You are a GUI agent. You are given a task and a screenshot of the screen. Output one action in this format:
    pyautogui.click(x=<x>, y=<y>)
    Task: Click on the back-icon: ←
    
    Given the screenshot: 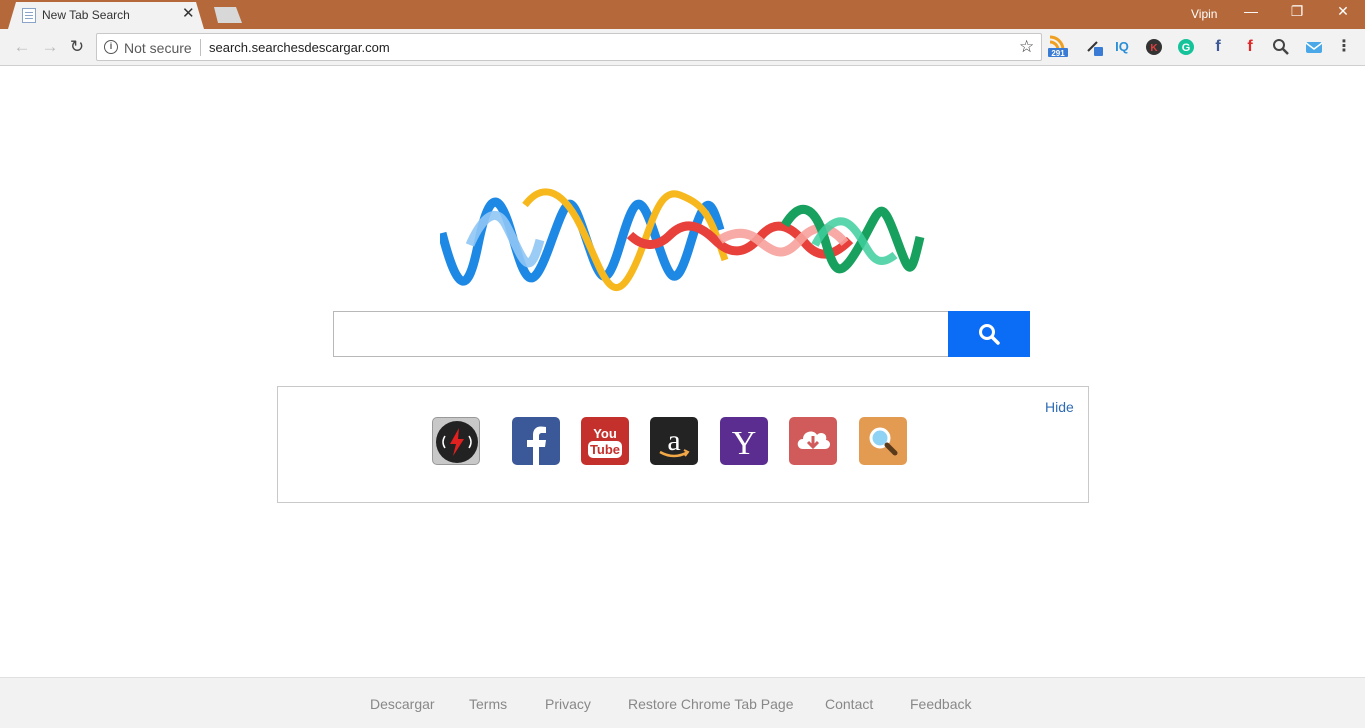 What is the action you would take?
    pyautogui.click(x=22, y=47)
    